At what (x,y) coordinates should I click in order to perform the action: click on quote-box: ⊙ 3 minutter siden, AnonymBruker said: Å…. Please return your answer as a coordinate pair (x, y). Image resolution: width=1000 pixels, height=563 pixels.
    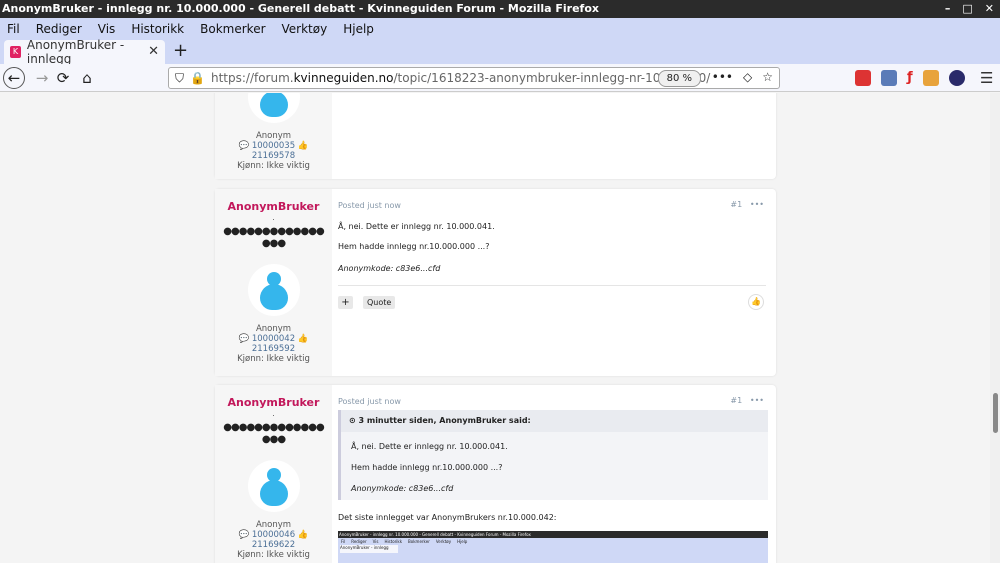
    Looking at the image, I should click on (553, 455).